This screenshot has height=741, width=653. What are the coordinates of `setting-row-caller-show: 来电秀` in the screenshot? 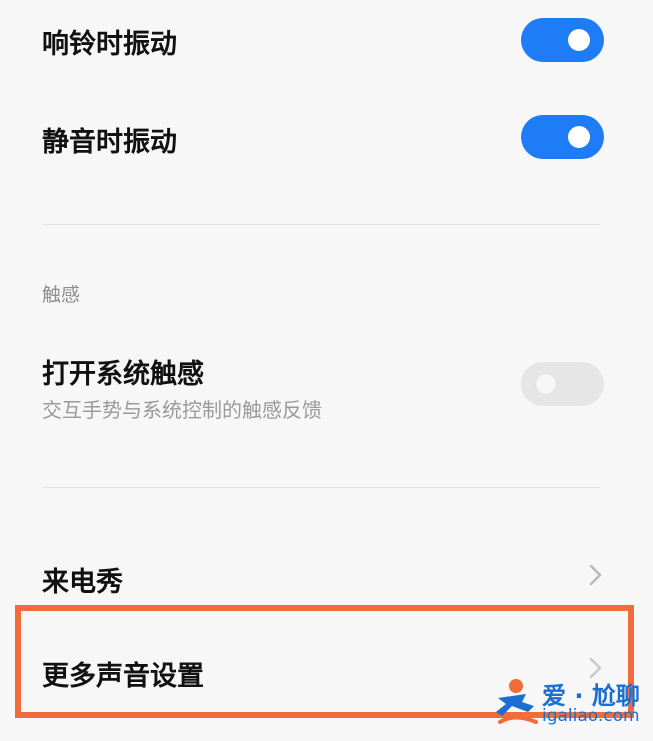 It's located at (326, 575).